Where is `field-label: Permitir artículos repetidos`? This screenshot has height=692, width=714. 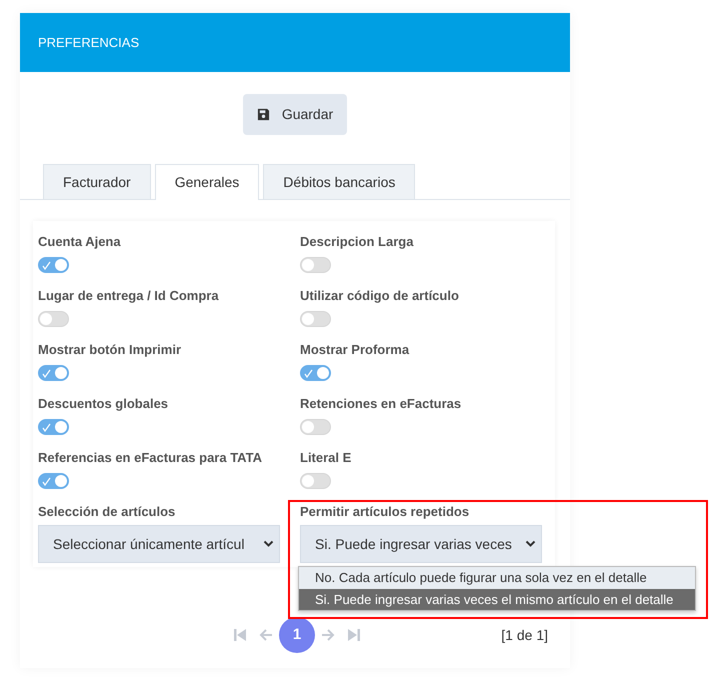 field-label: Permitir artículos repetidos is located at coordinates (385, 512).